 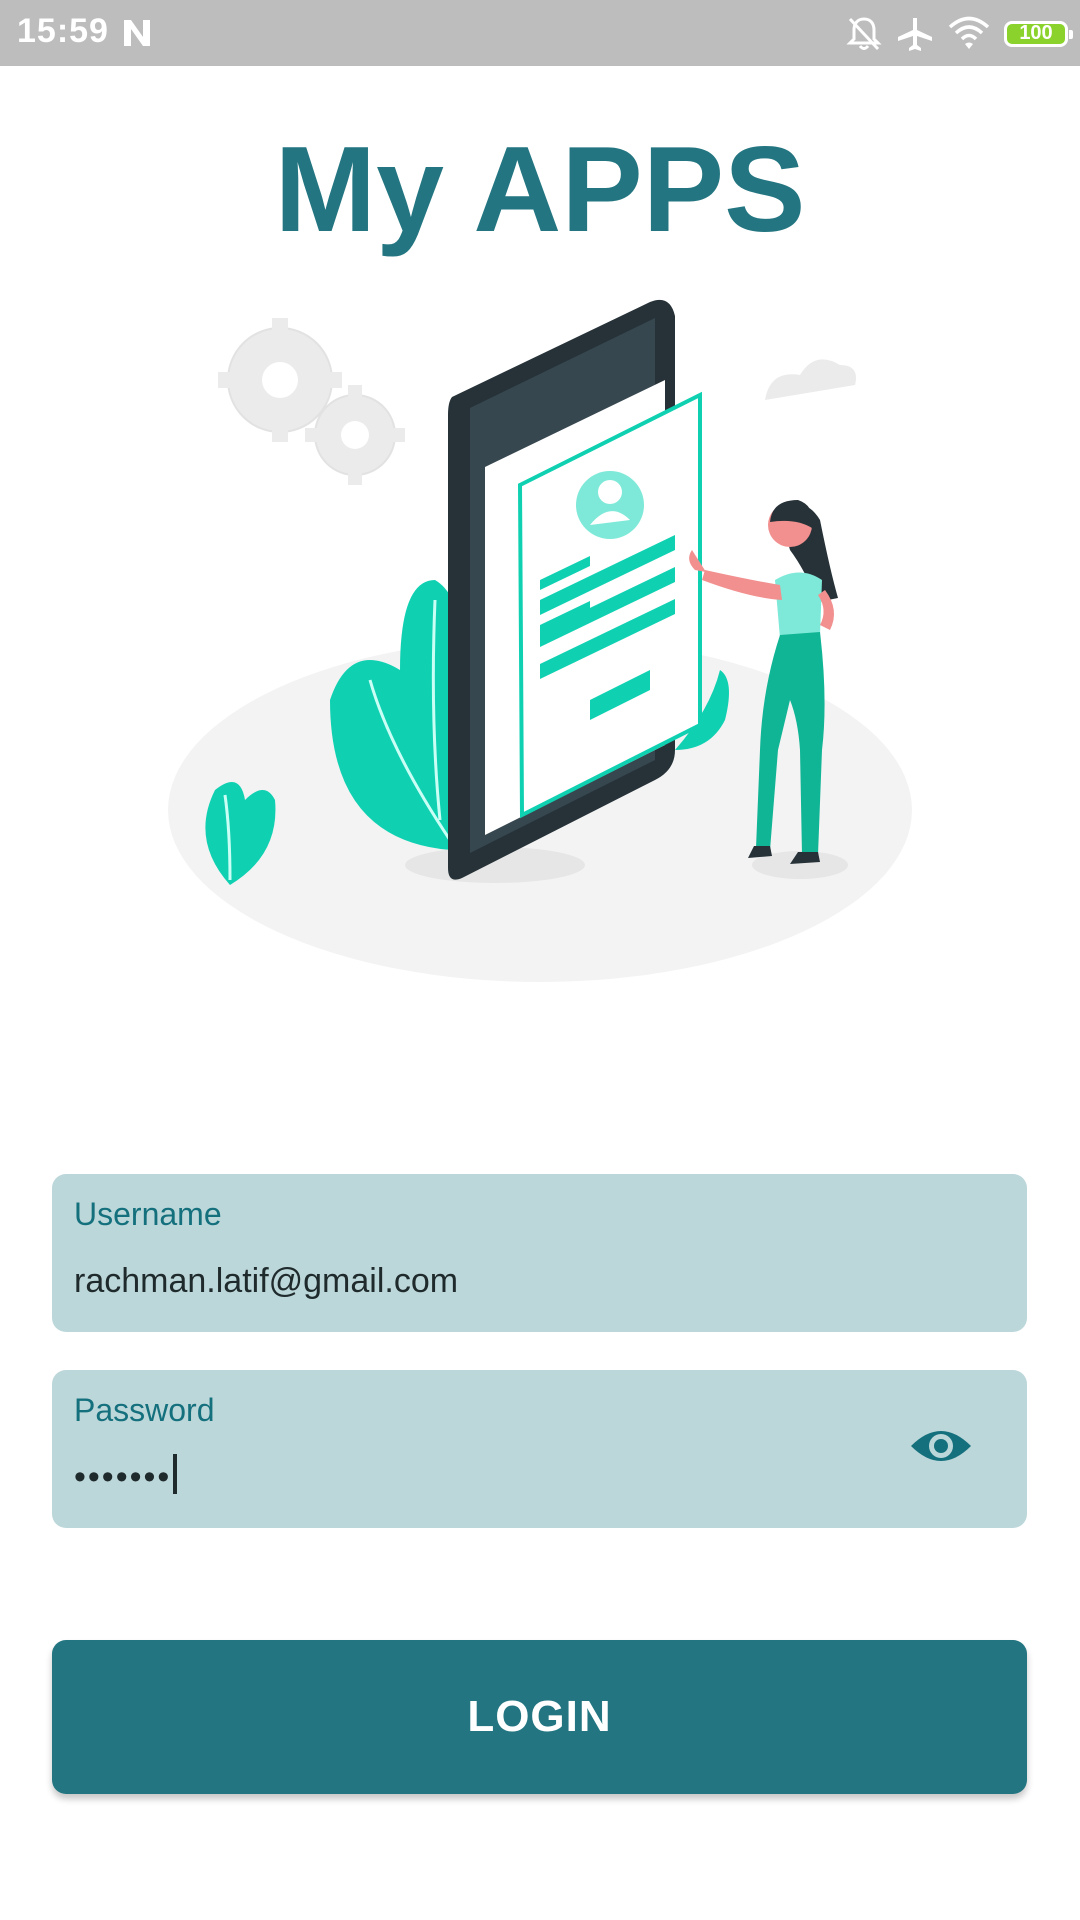 I want to click on app-title: My APPS, so click(x=540, y=189).